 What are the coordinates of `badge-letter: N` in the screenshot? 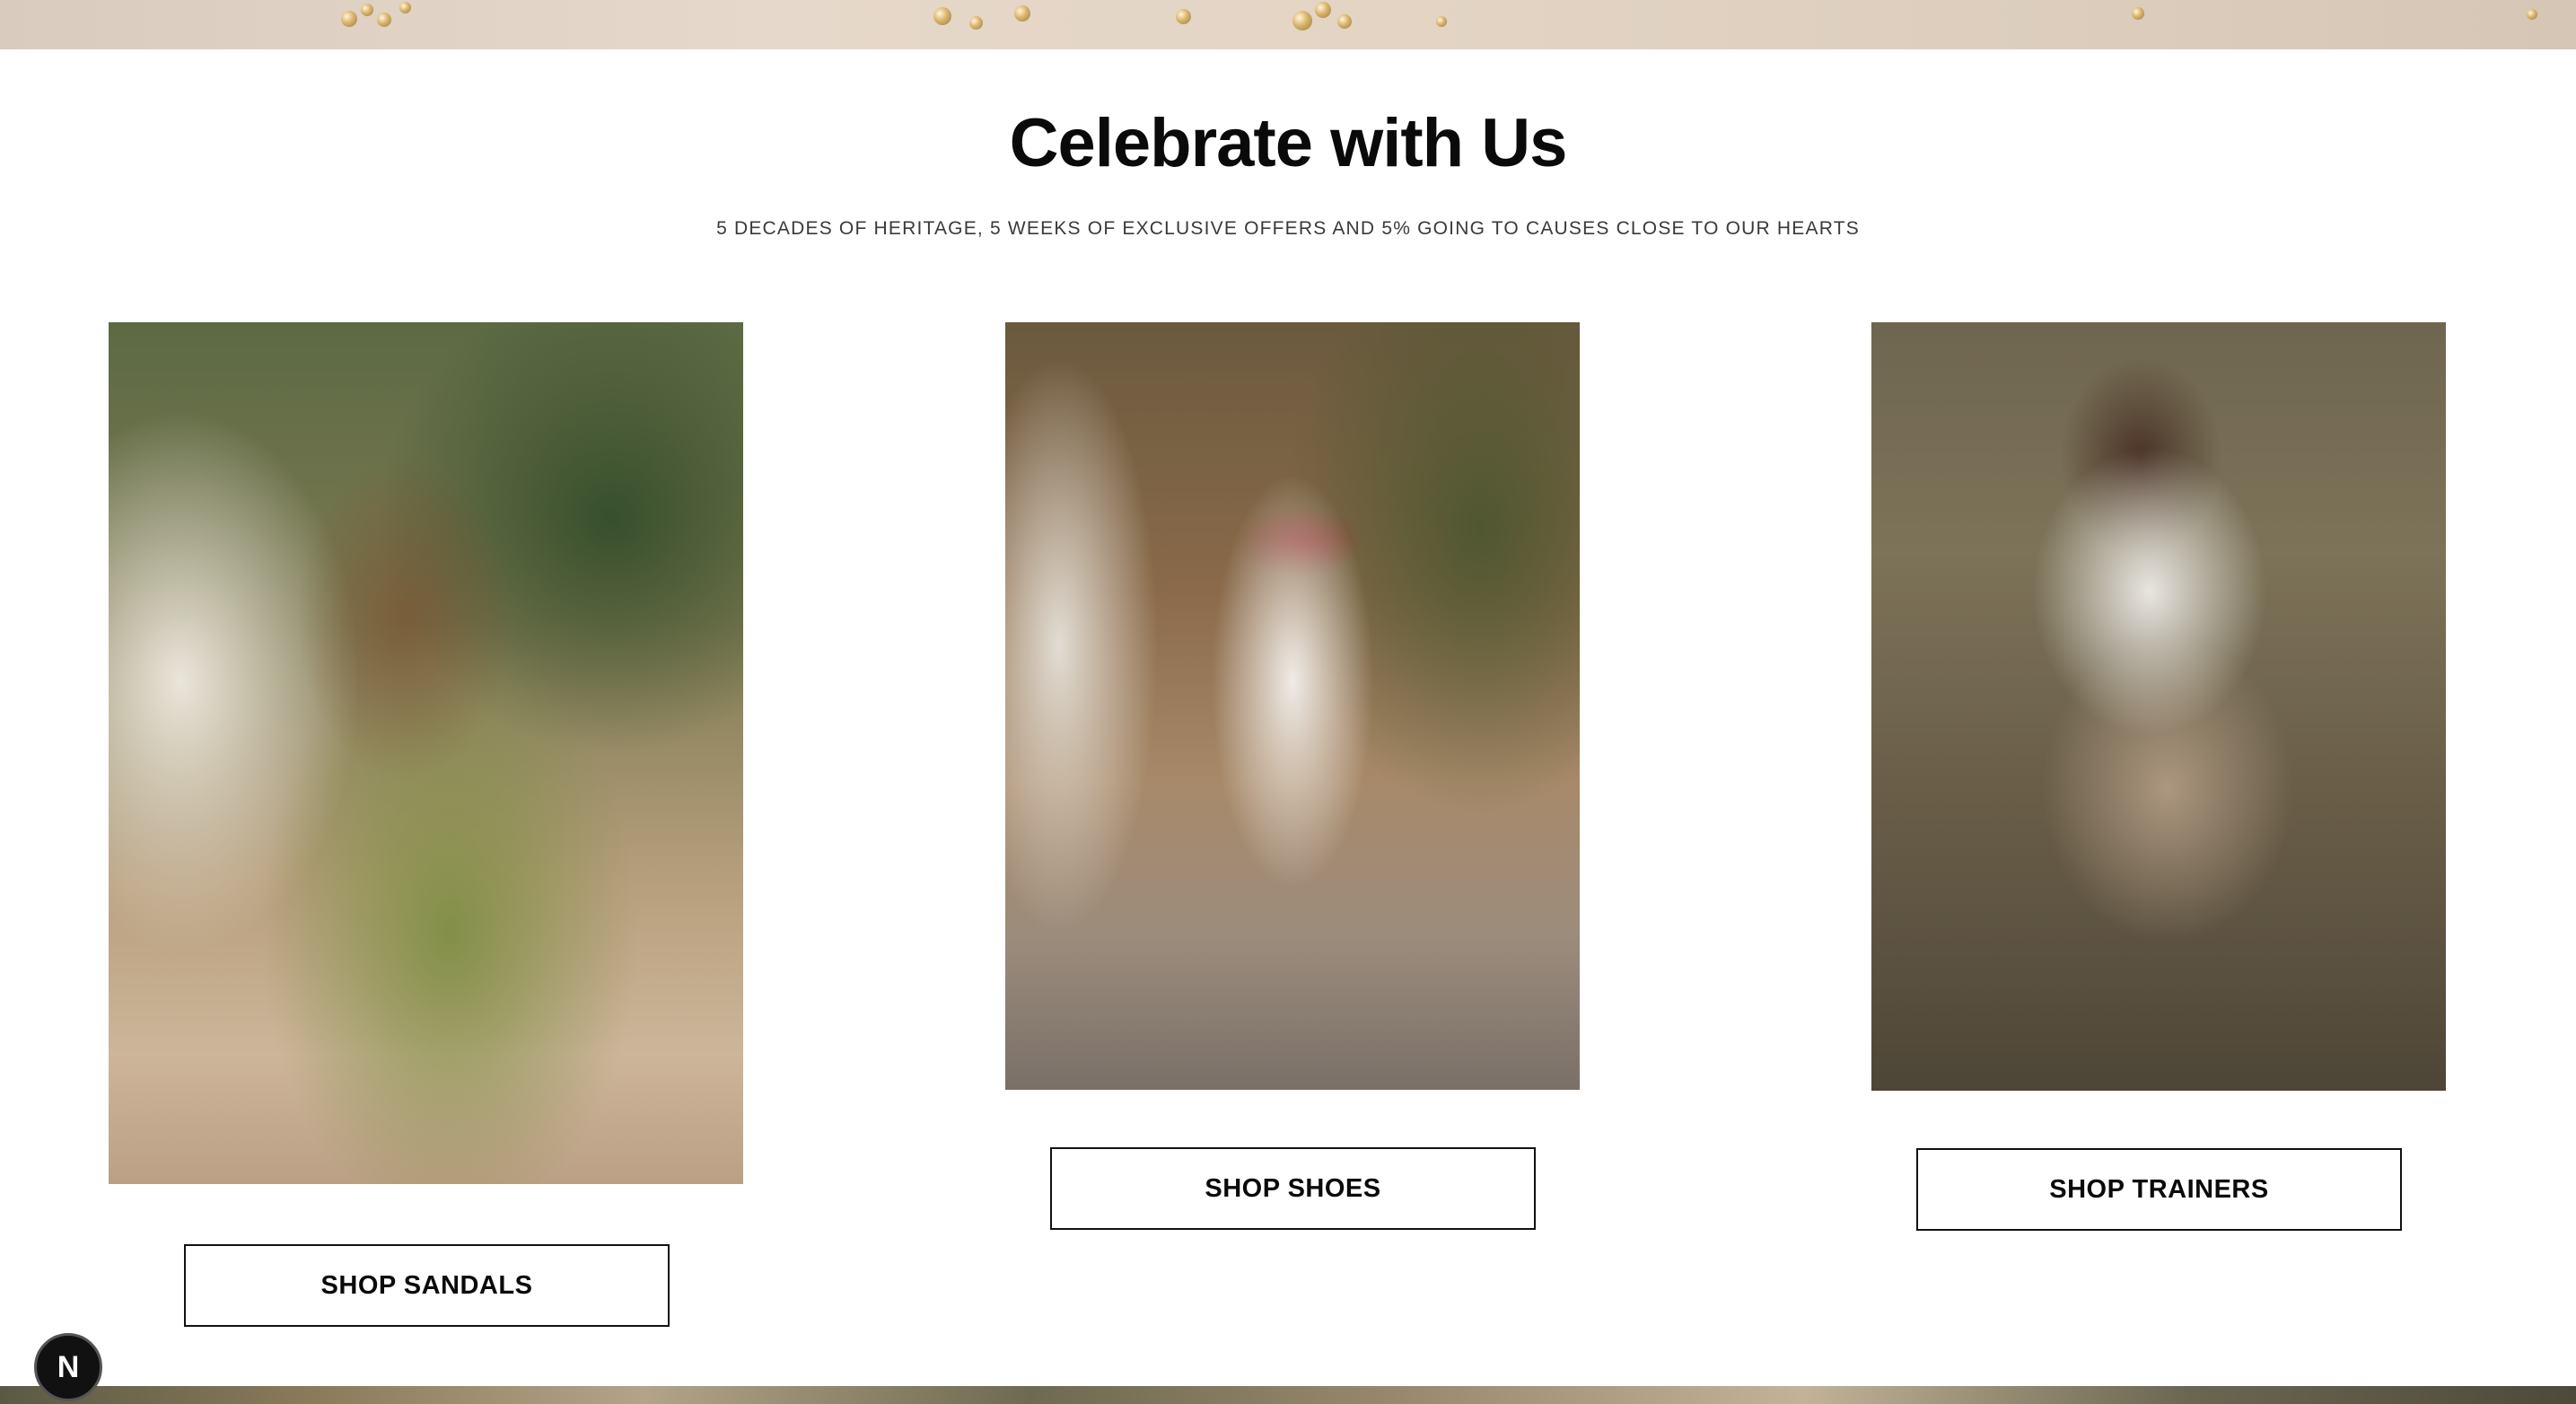 It's located at (68, 1366).